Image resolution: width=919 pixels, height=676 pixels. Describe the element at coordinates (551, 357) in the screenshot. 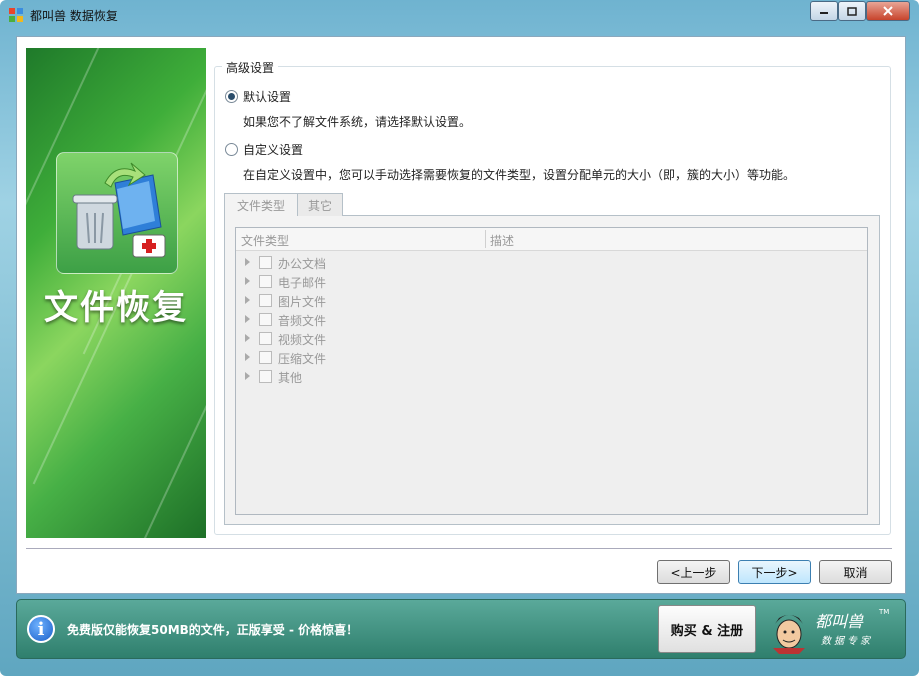

I see `list-item: 压缩文件` at that location.